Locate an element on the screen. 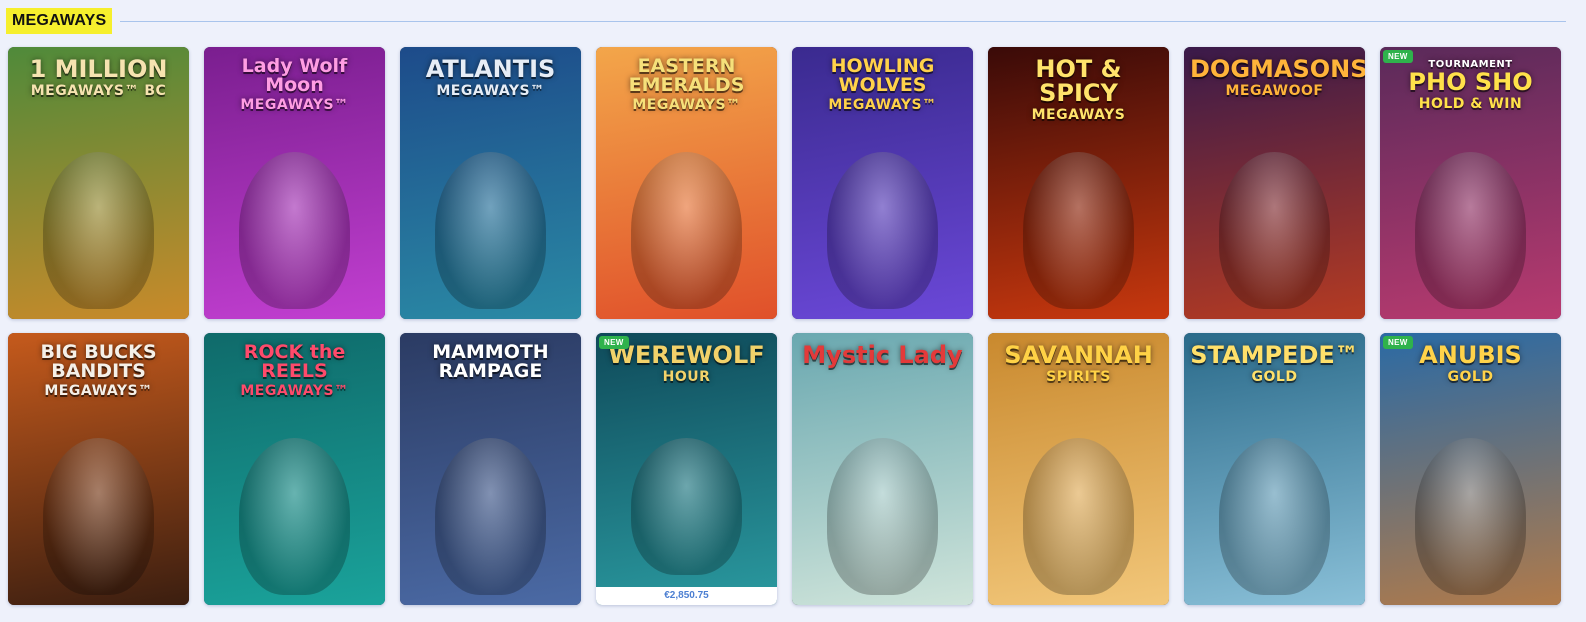  boar-icon is located at coordinates (294, 516).